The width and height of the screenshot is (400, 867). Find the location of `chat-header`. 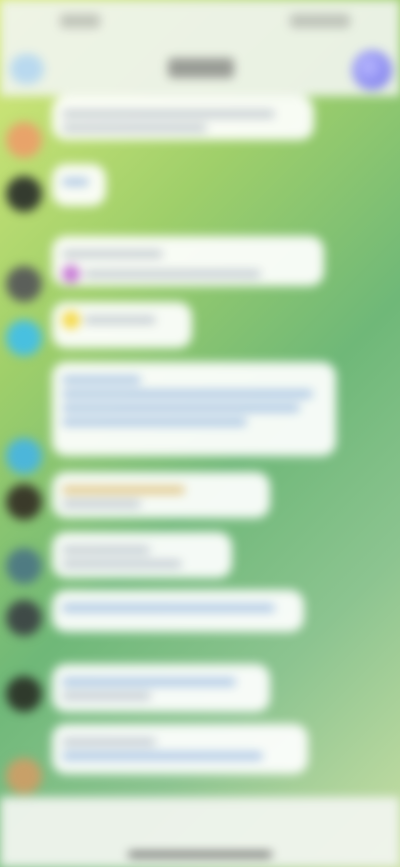

chat-header is located at coordinates (200, 70).